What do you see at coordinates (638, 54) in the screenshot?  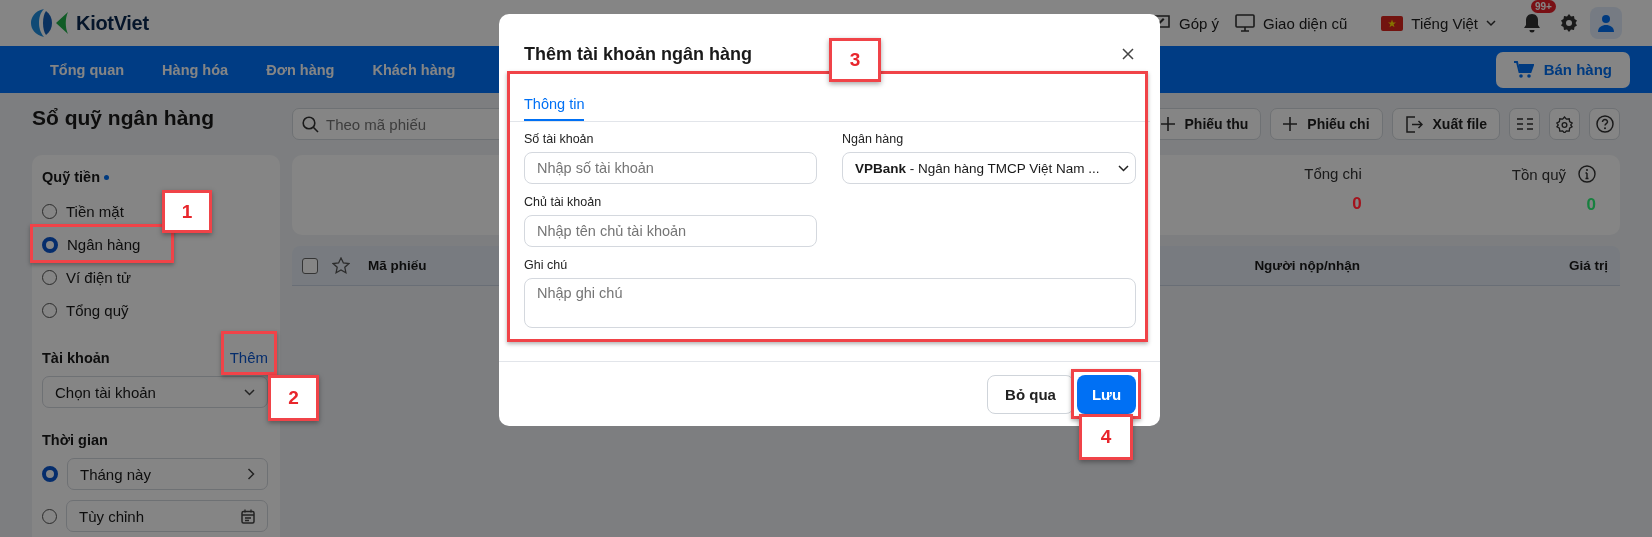 I see `dialog-title: Thêm tài khoản ngân hàng` at bounding box center [638, 54].